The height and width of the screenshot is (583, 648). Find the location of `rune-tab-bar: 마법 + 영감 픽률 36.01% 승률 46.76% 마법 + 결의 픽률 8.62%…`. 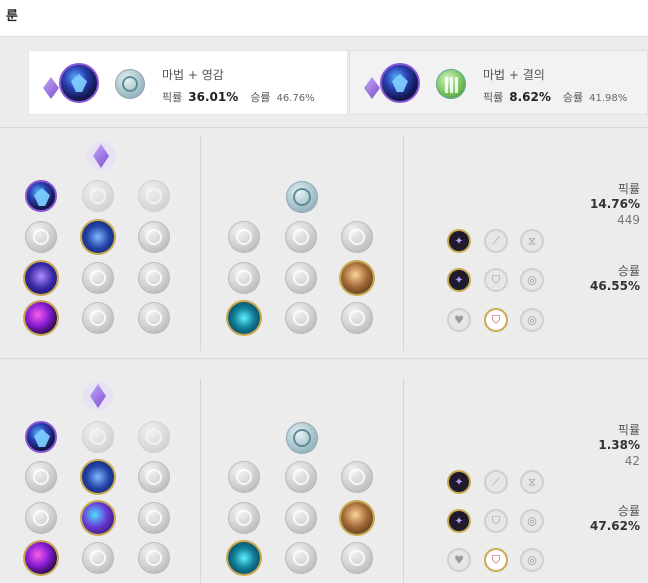

rune-tab-bar: 마법 + 영감 픽률 36.01% 승률 46.76% 마법 + 결의 픽률 8.62%… is located at coordinates (338, 82).